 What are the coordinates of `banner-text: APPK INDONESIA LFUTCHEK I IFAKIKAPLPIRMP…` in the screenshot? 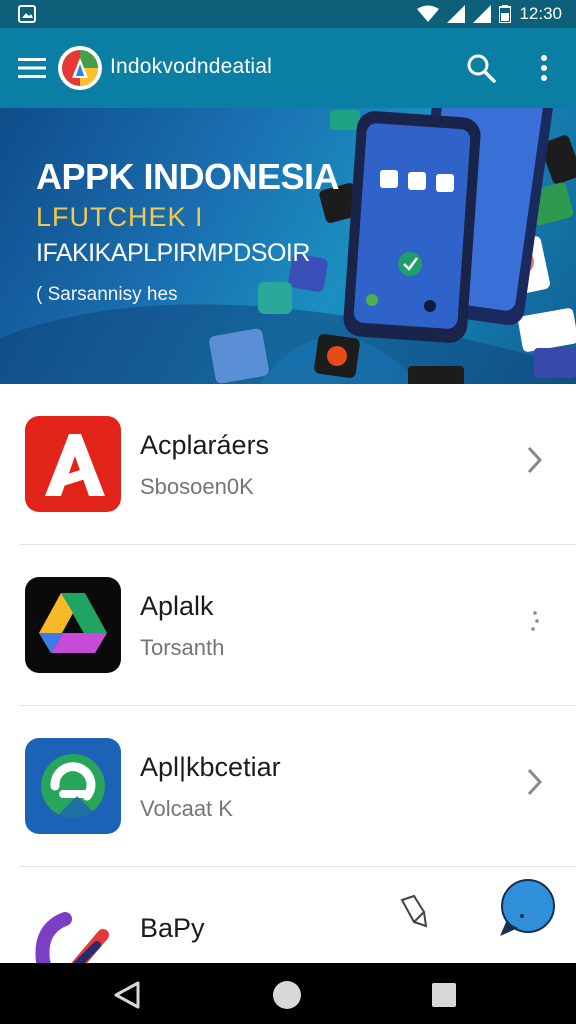 It's located at (188, 231).